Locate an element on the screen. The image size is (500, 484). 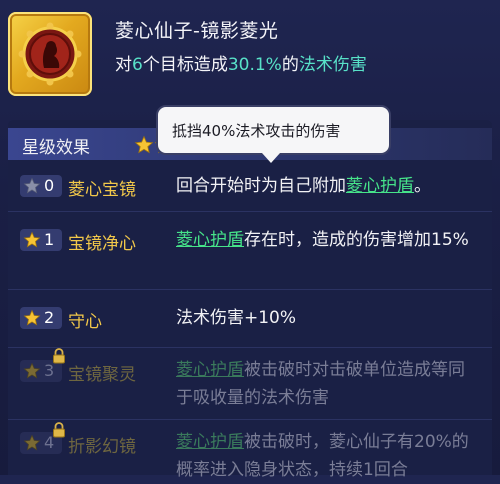
star-level-badge: 1 is located at coordinates (41, 240).